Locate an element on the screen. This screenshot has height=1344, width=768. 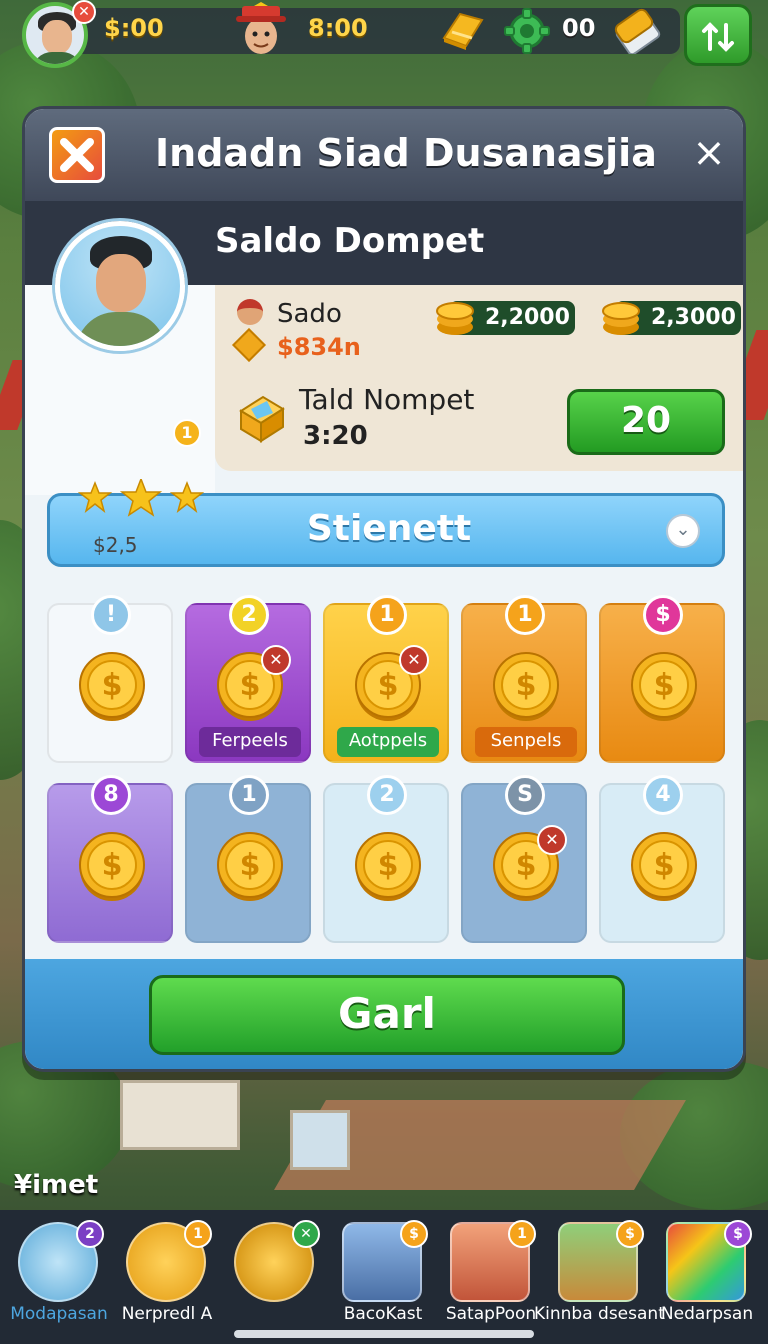
coin-pack-tile: $ $ is located at coordinates (662, 679).